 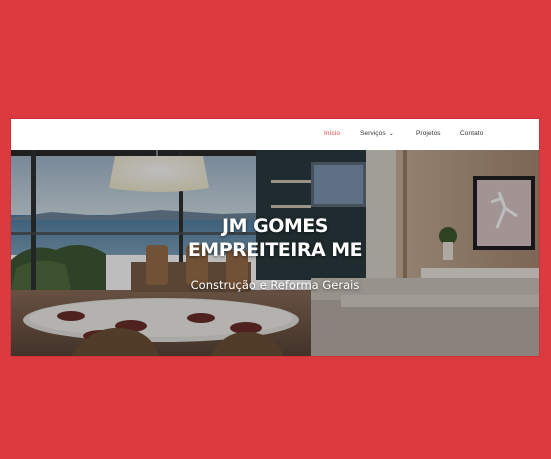 What do you see at coordinates (428, 133) in the screenshot?
I see `nav-item-projetos: Projetos` at bounding box center [428, 133].